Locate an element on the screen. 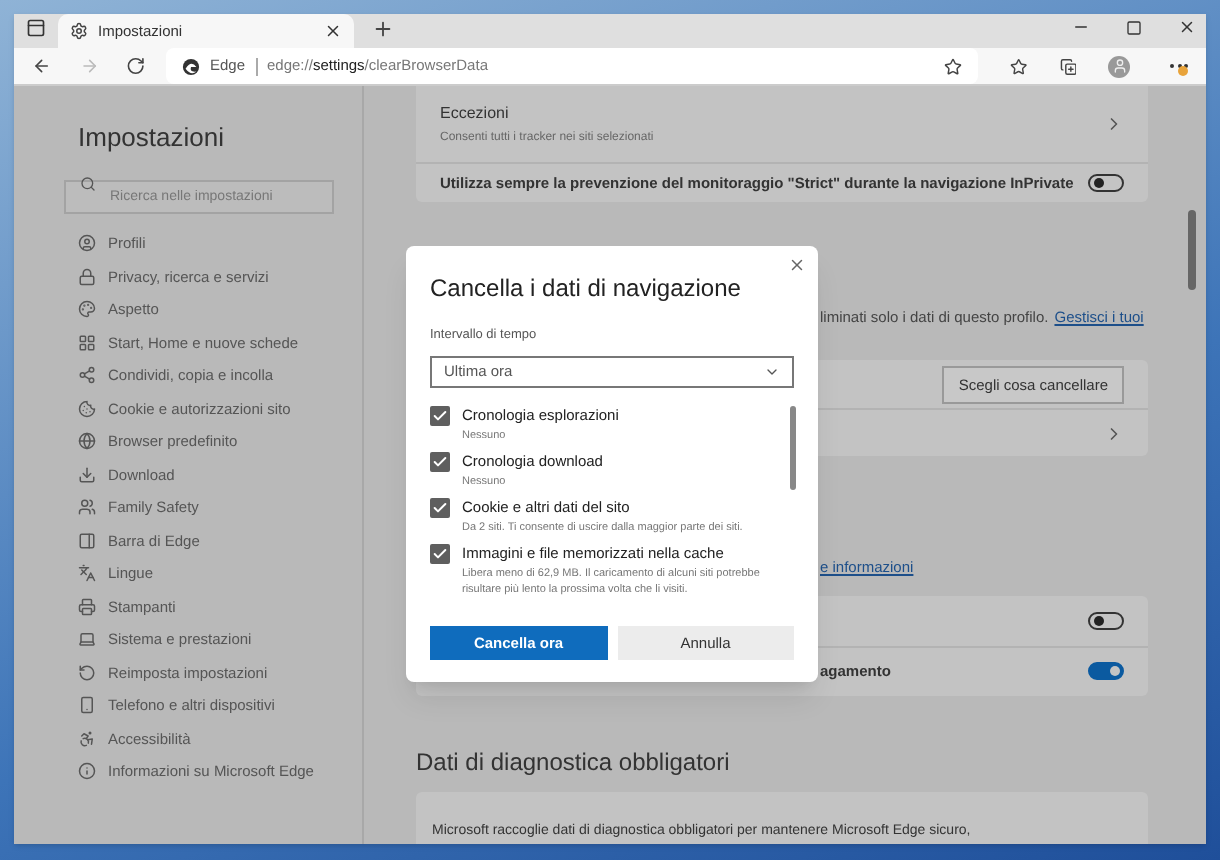  reset-icon is located at coordinates (87, 672).